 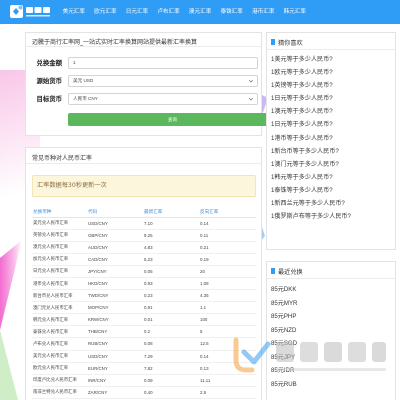 What do you see at coordinates (143, 156) in the screenshot?
I see `rates-heading: 常见币种对人民币汇率` at bounding box center [143, 156].